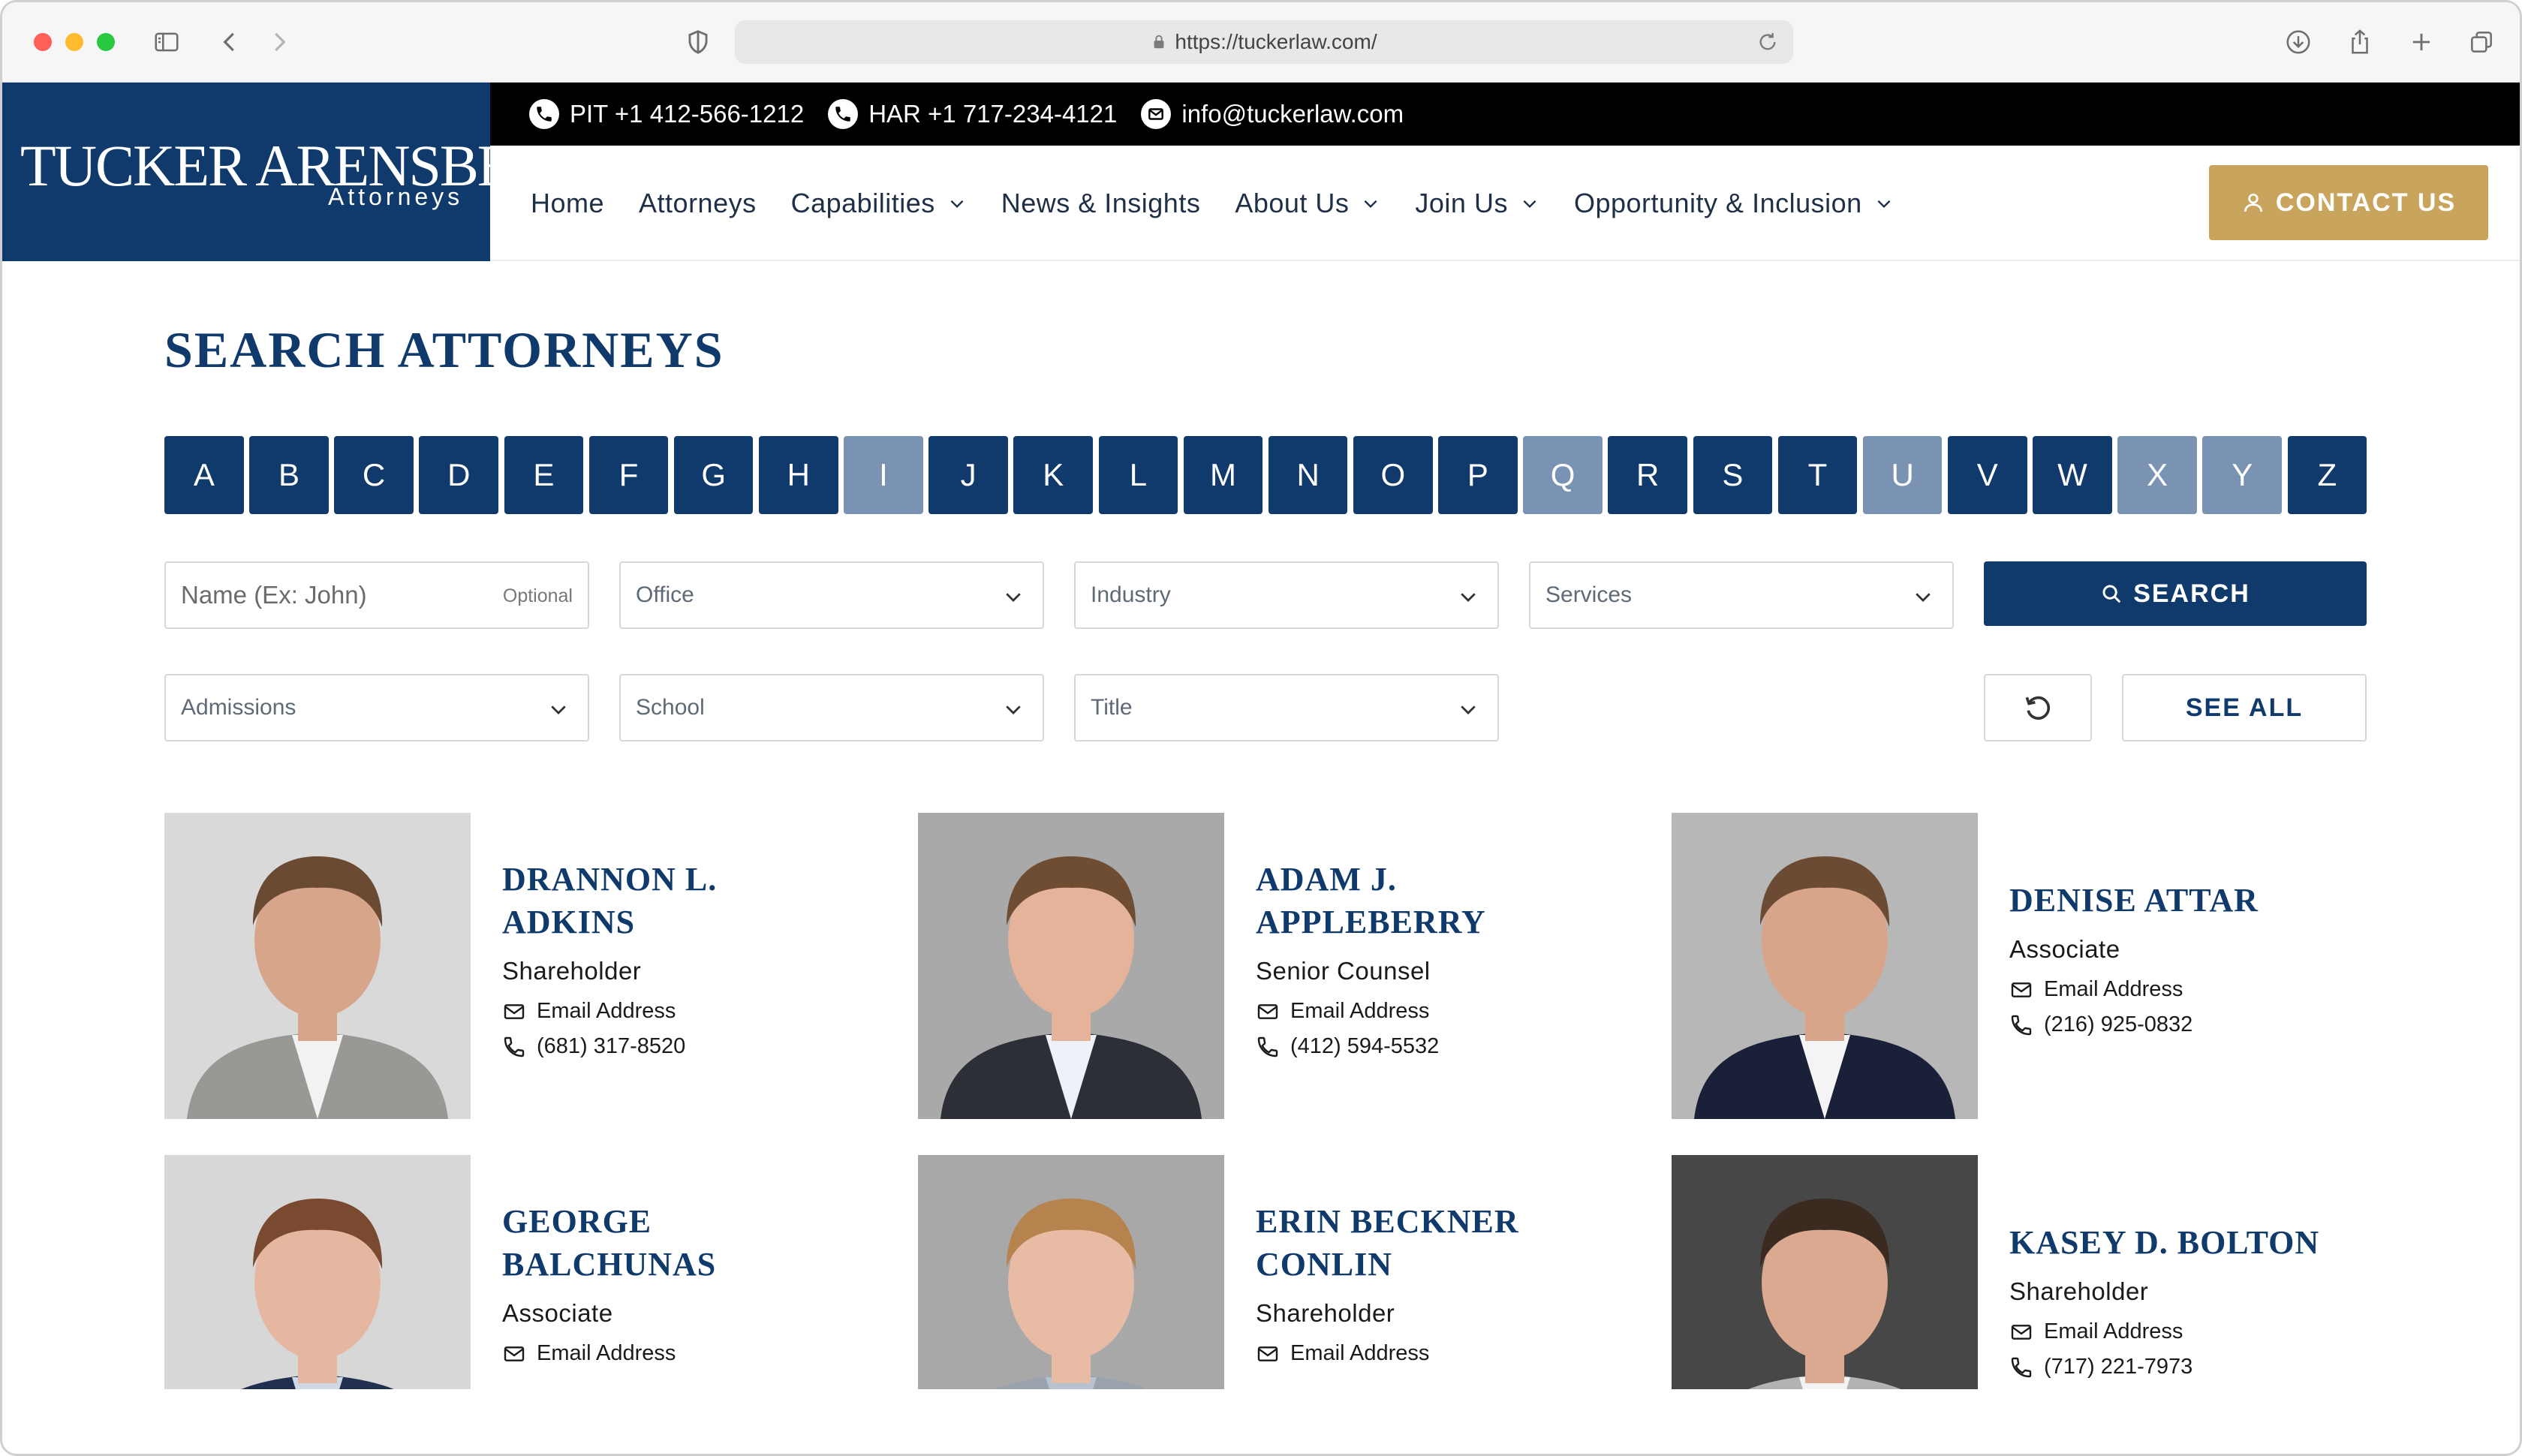  I want to click on see-all-button: SEE ALL, so click(2244, 708).